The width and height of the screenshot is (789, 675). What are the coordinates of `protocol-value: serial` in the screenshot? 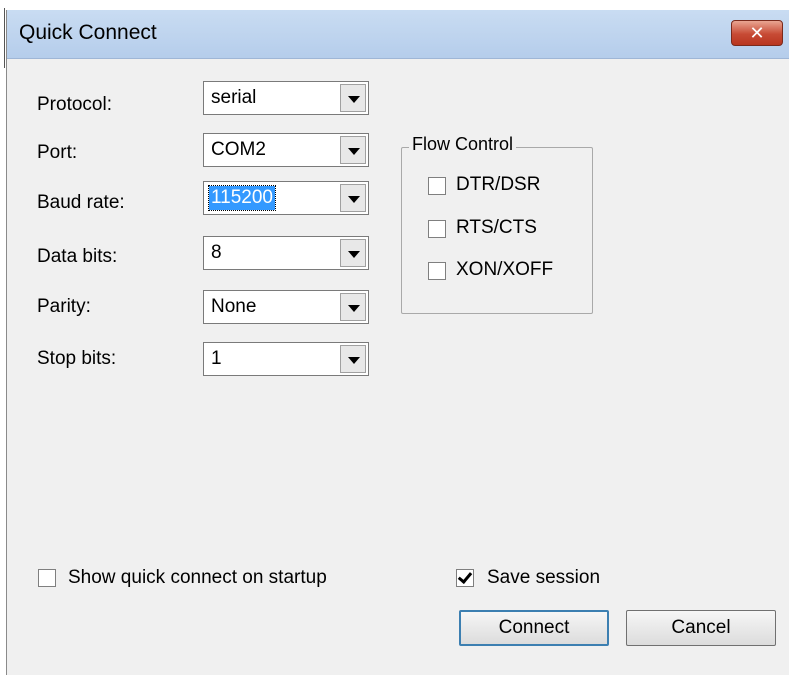 It's located at (234, 97).